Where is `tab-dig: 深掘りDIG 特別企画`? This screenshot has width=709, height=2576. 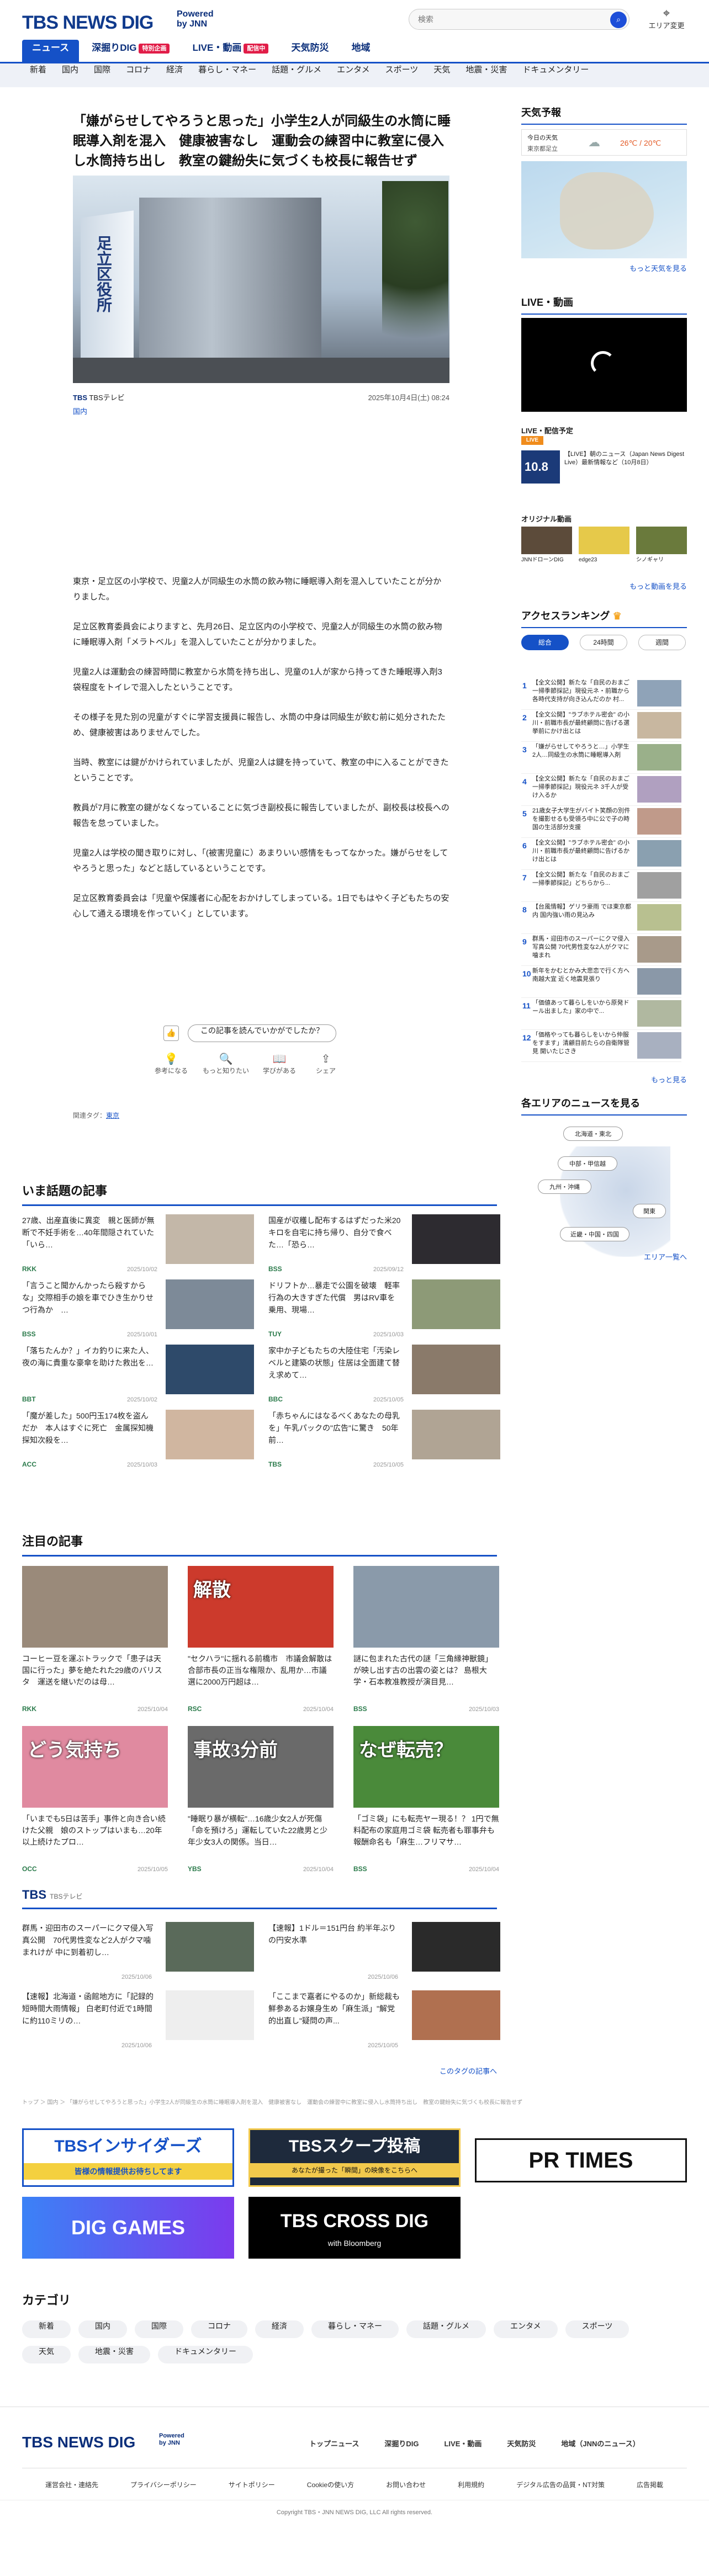 tab-dig: 深掘りDIG 特別企画 is located at coordinates (130, 51).